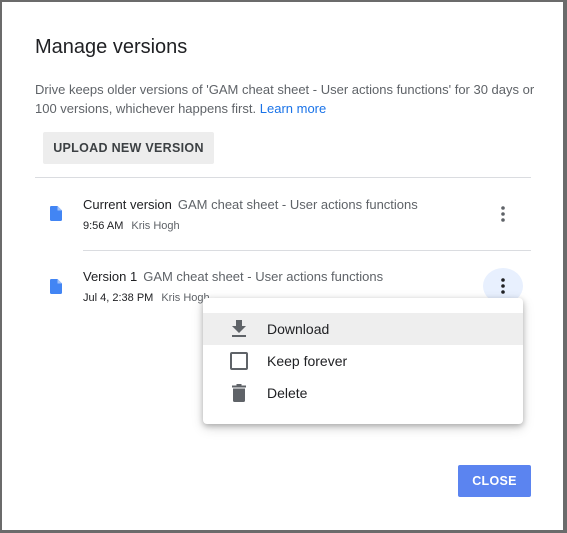 The width and height of the screenshot is (567, 533). Describe the element at coordinates (155, 226) in the screenshot. I see `version-author: Kris Hogh` at that location.